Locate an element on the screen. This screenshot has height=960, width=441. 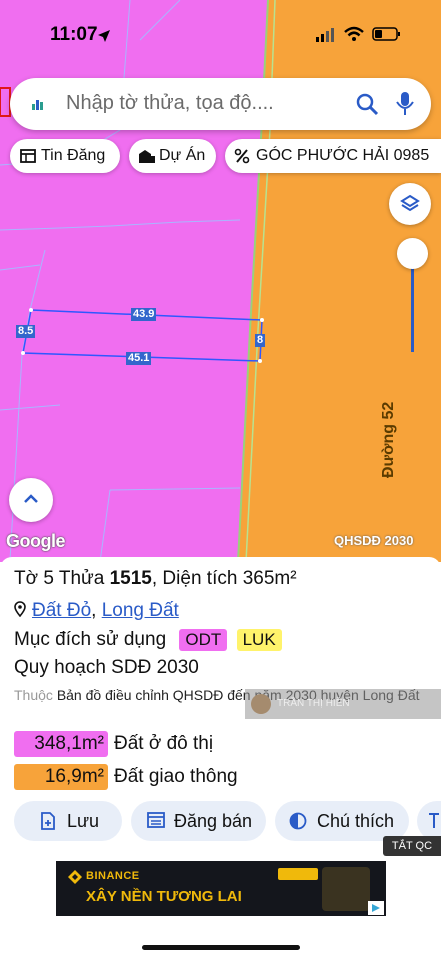
layer-label: QHSDĐ 2030 is located at coordinates (374, 540).